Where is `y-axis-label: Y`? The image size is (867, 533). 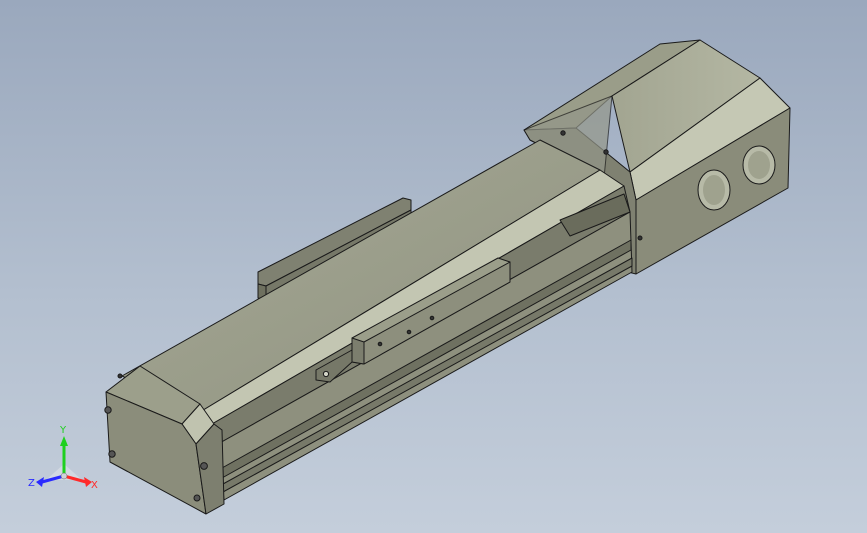
y-axis-label: Y is located at coordinates (63, 430).